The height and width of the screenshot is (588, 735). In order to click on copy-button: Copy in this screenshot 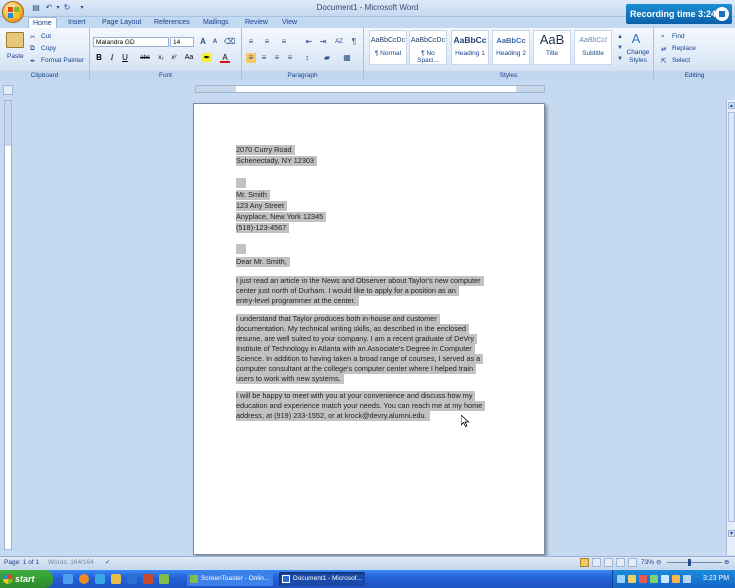, I will do `click(48, 48)`.